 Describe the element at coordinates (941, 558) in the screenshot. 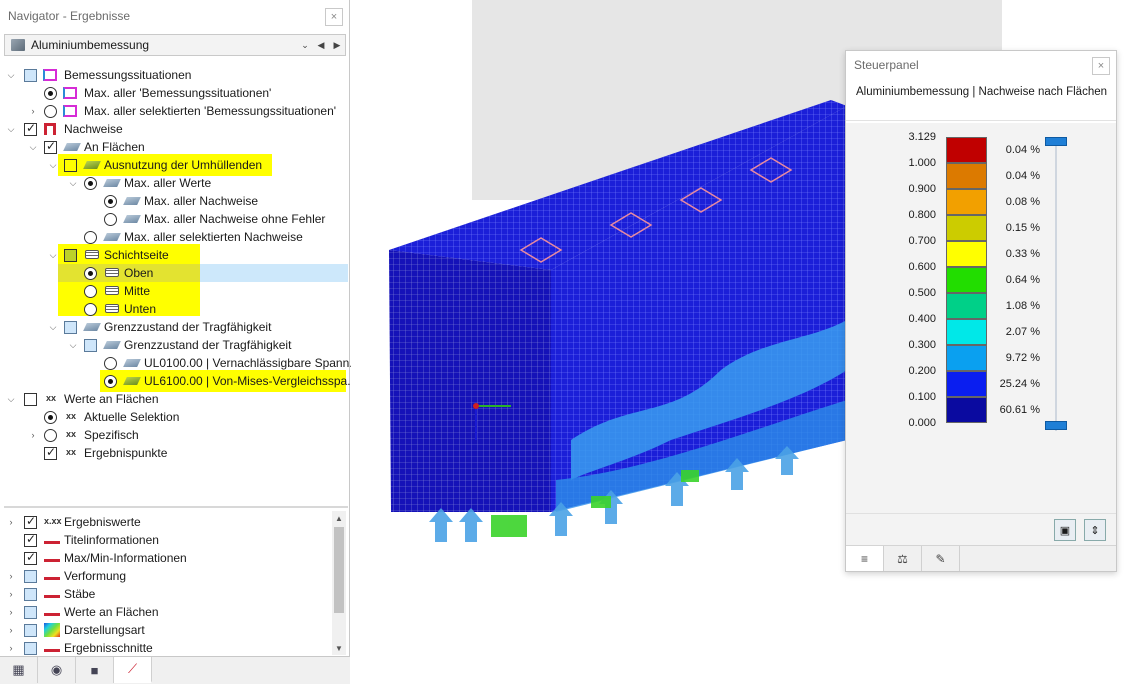

I see `tab-filter-icon: ✎` at that location.